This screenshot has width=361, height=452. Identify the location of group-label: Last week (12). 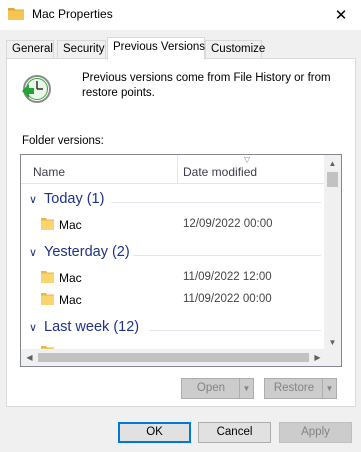
(92, 327).